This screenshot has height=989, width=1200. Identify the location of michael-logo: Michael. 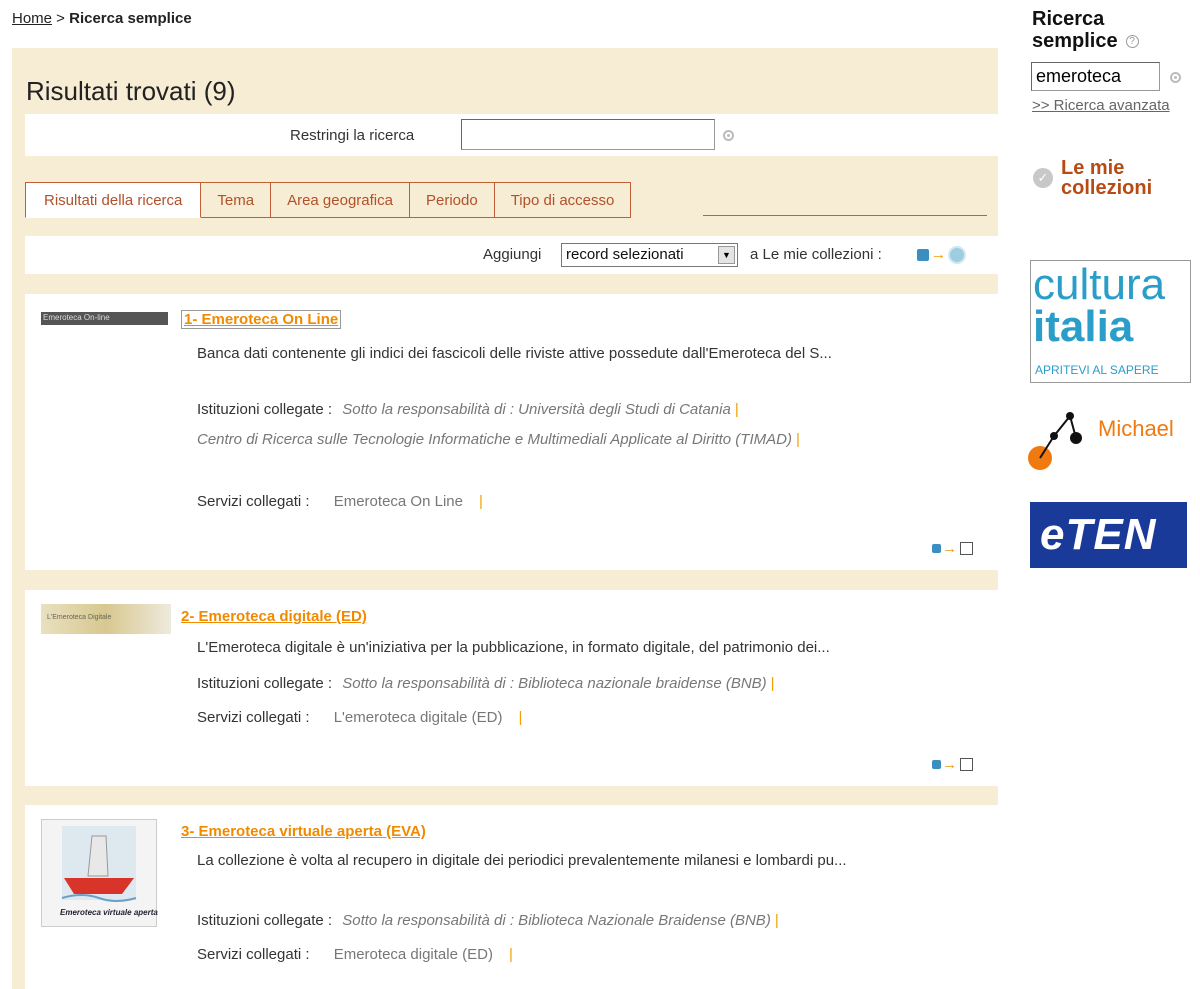
(1110, 440).